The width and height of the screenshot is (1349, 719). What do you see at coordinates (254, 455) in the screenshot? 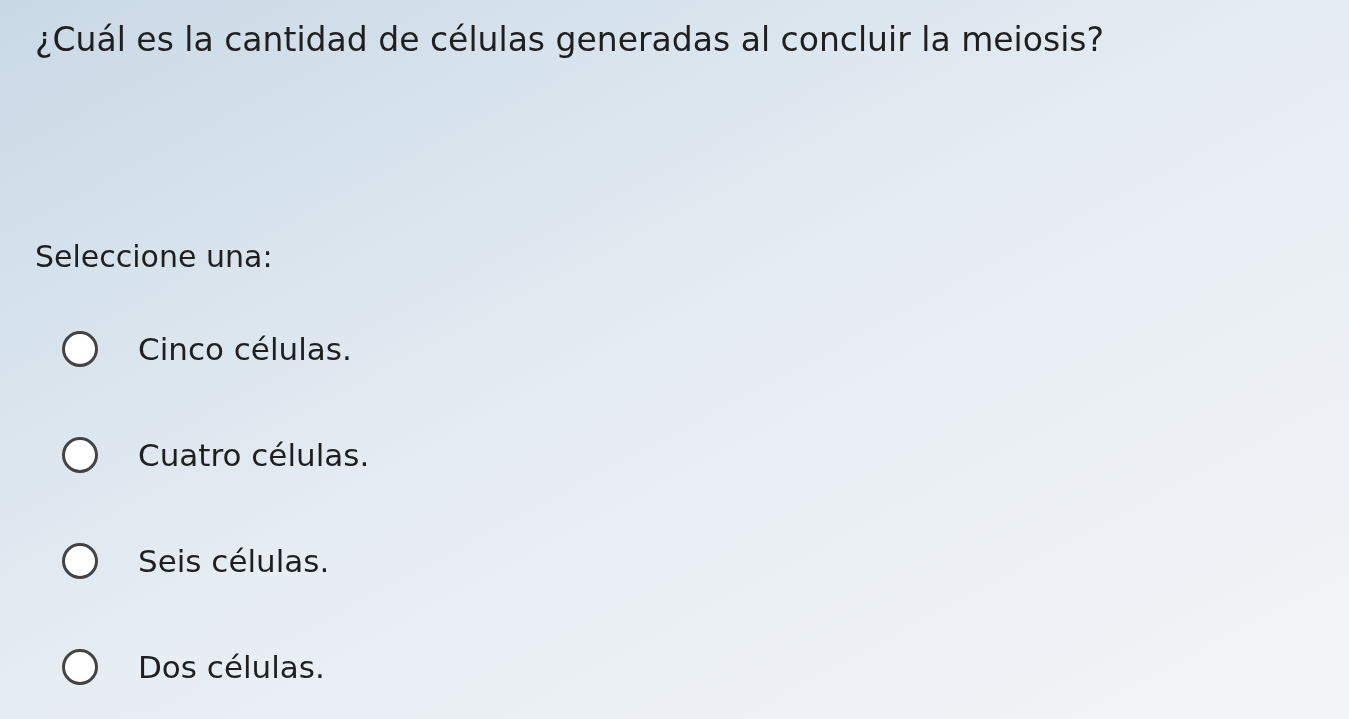
I see `option-label: Cuatro células.` at bounding box center [254, 455].